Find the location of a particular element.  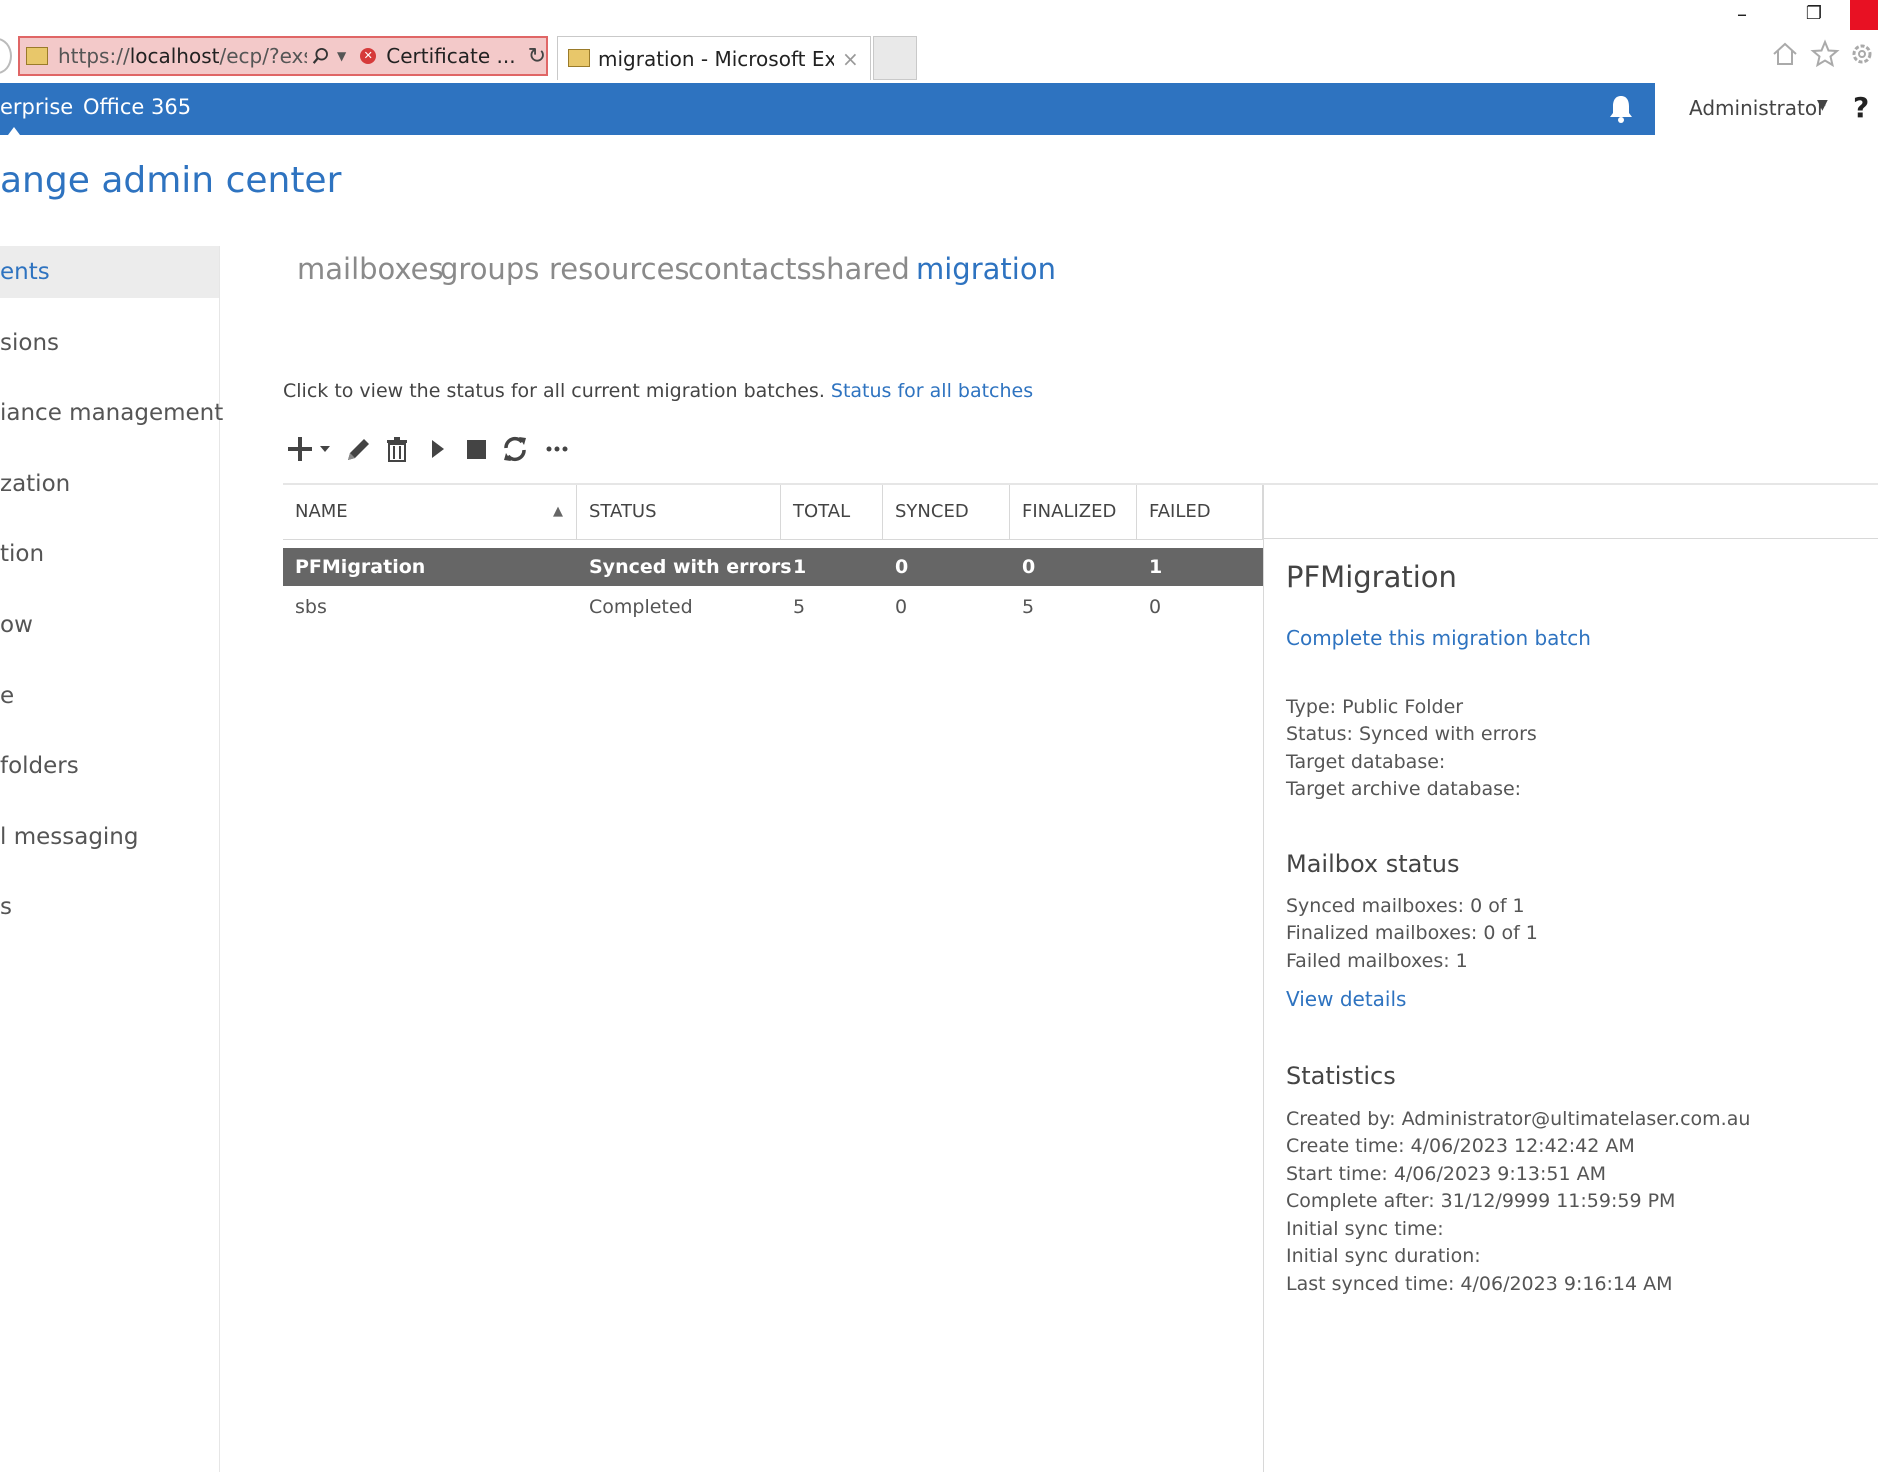

enterprise-link: erprise is located at coordinates (36, 107).